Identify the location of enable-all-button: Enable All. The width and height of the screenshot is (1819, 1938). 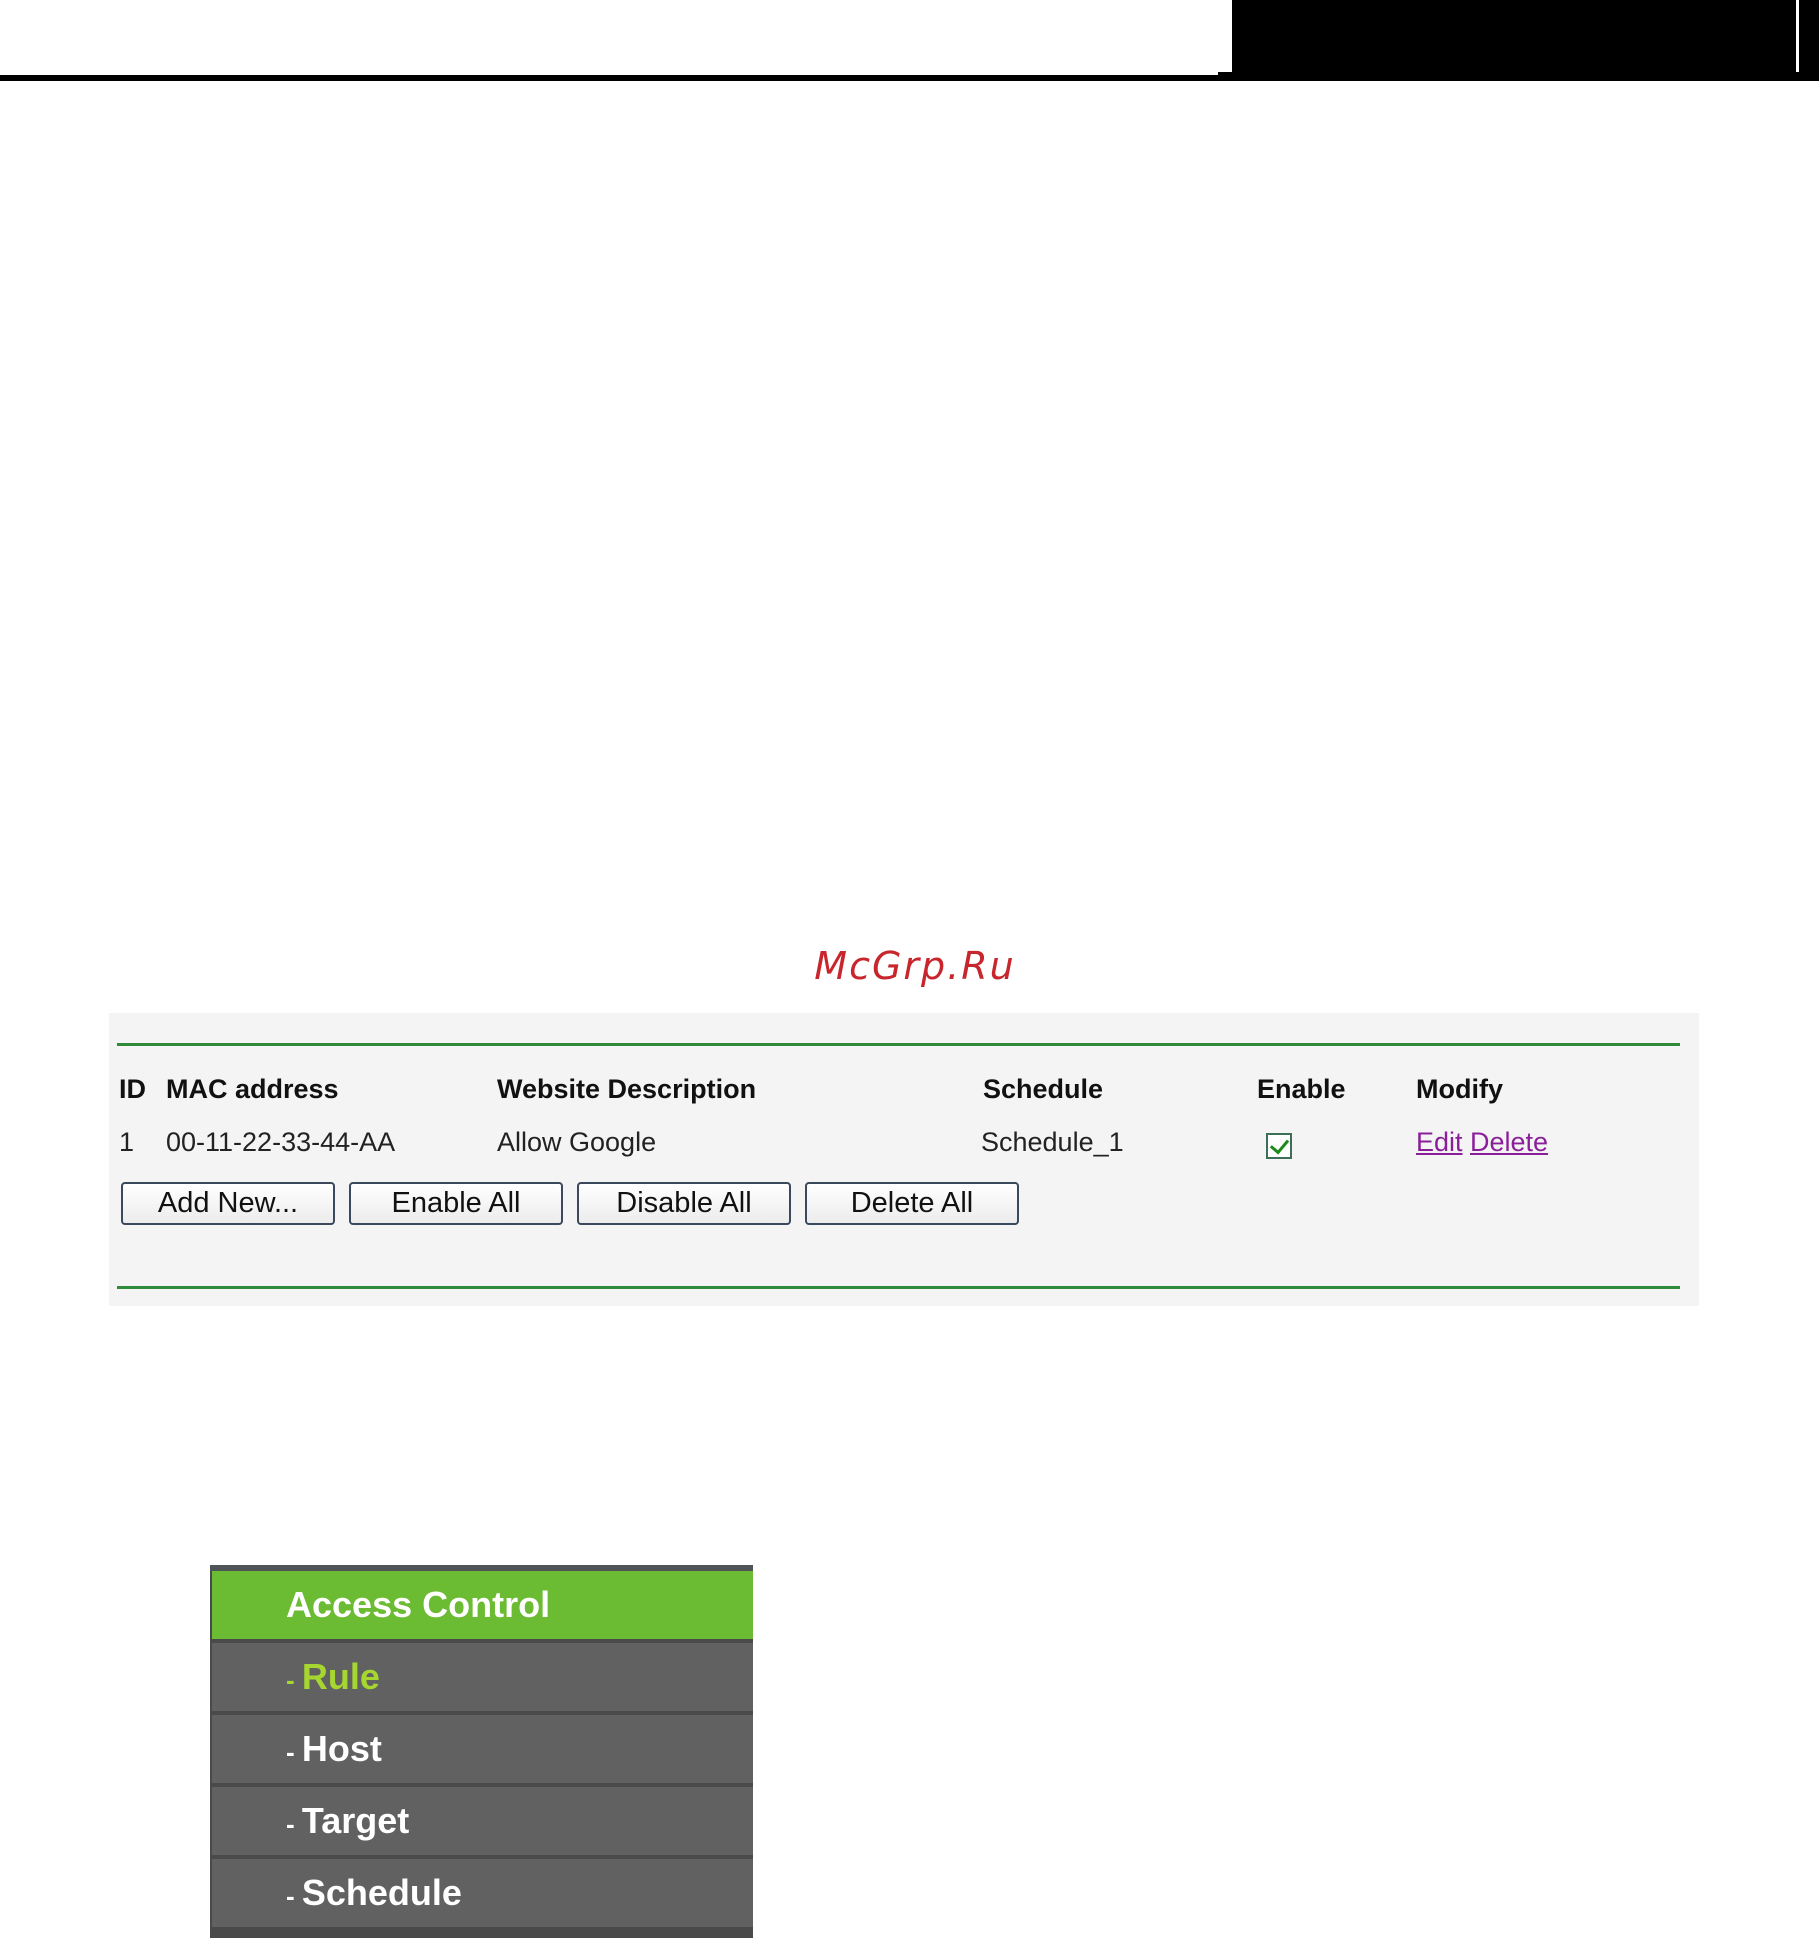
(456, 1203).